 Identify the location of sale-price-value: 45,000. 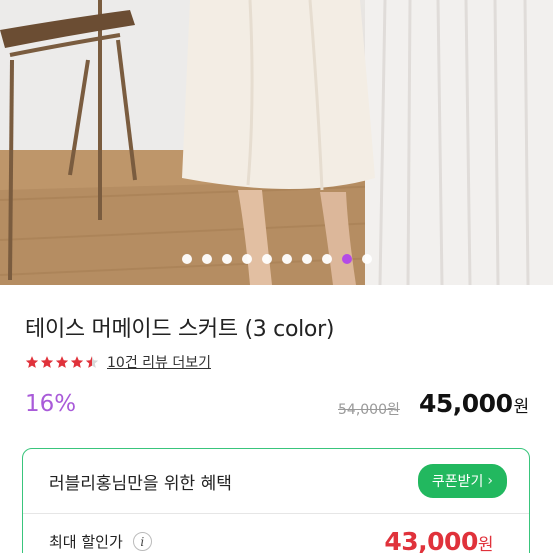
(466, 403).